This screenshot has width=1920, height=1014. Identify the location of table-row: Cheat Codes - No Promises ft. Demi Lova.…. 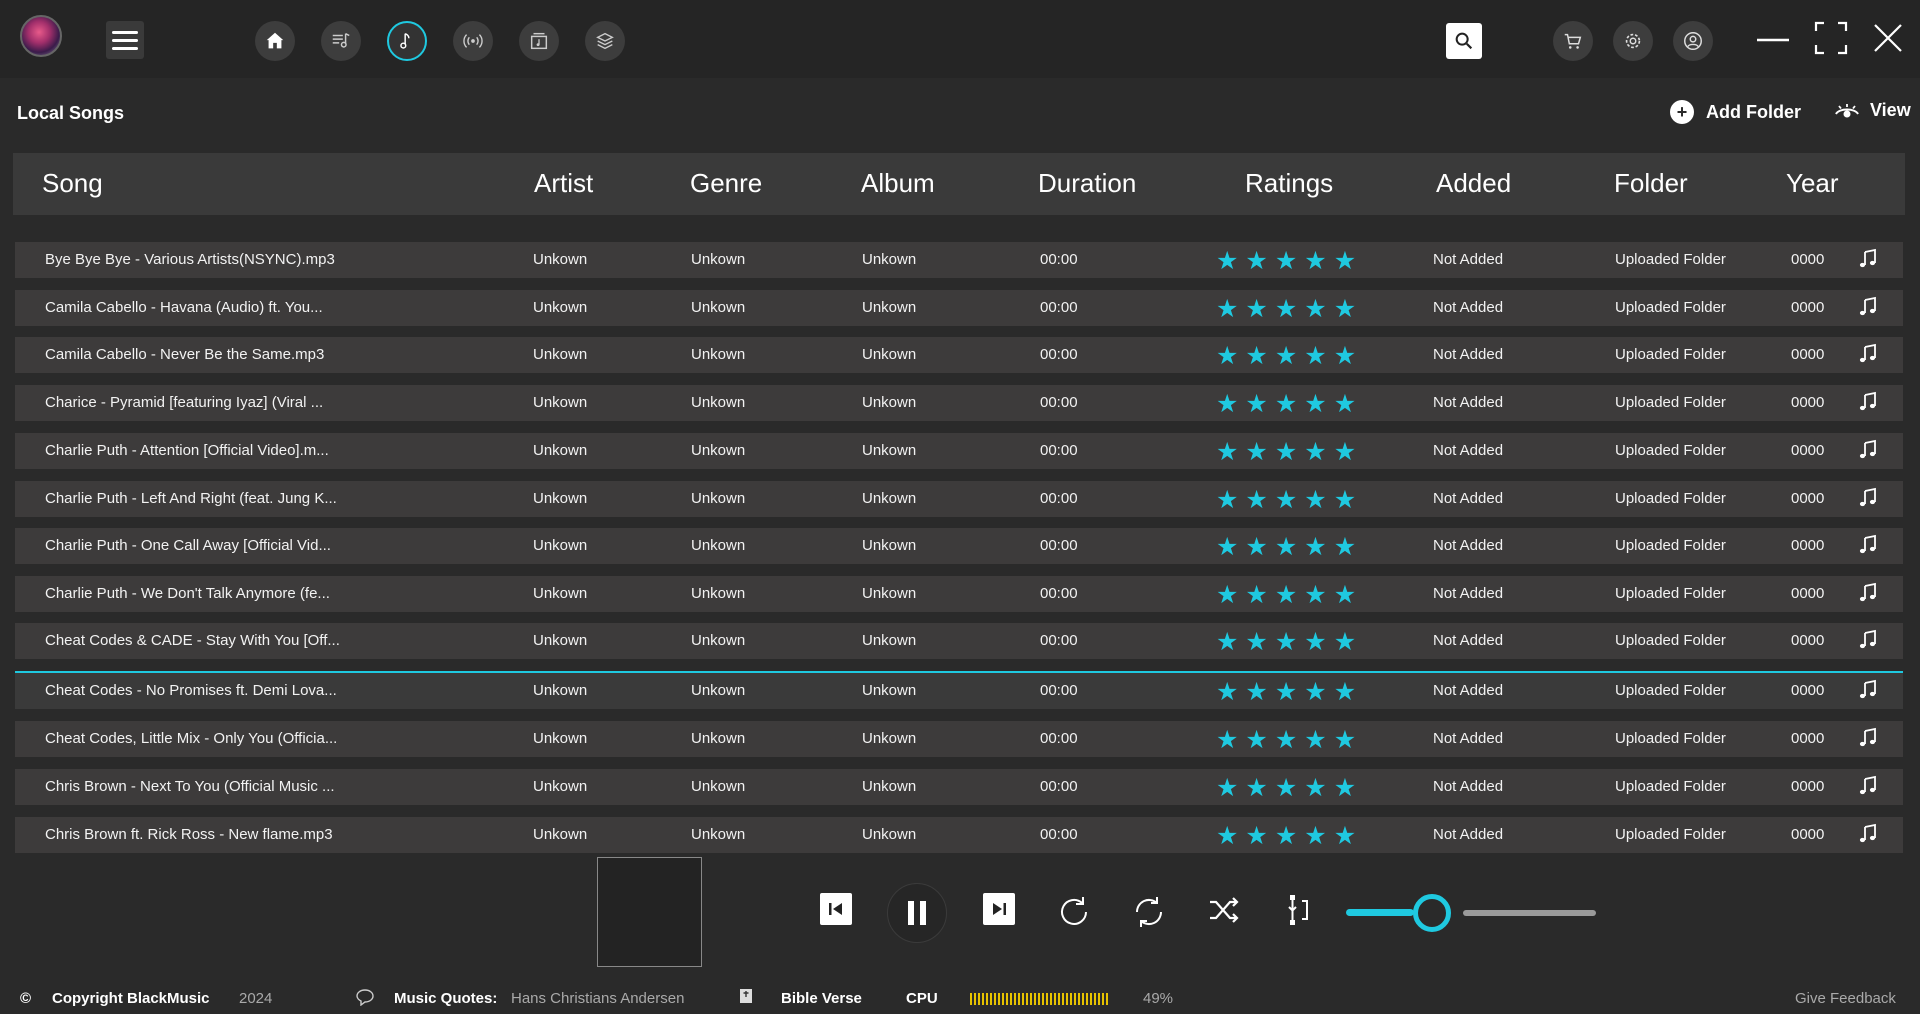
(959, 690).